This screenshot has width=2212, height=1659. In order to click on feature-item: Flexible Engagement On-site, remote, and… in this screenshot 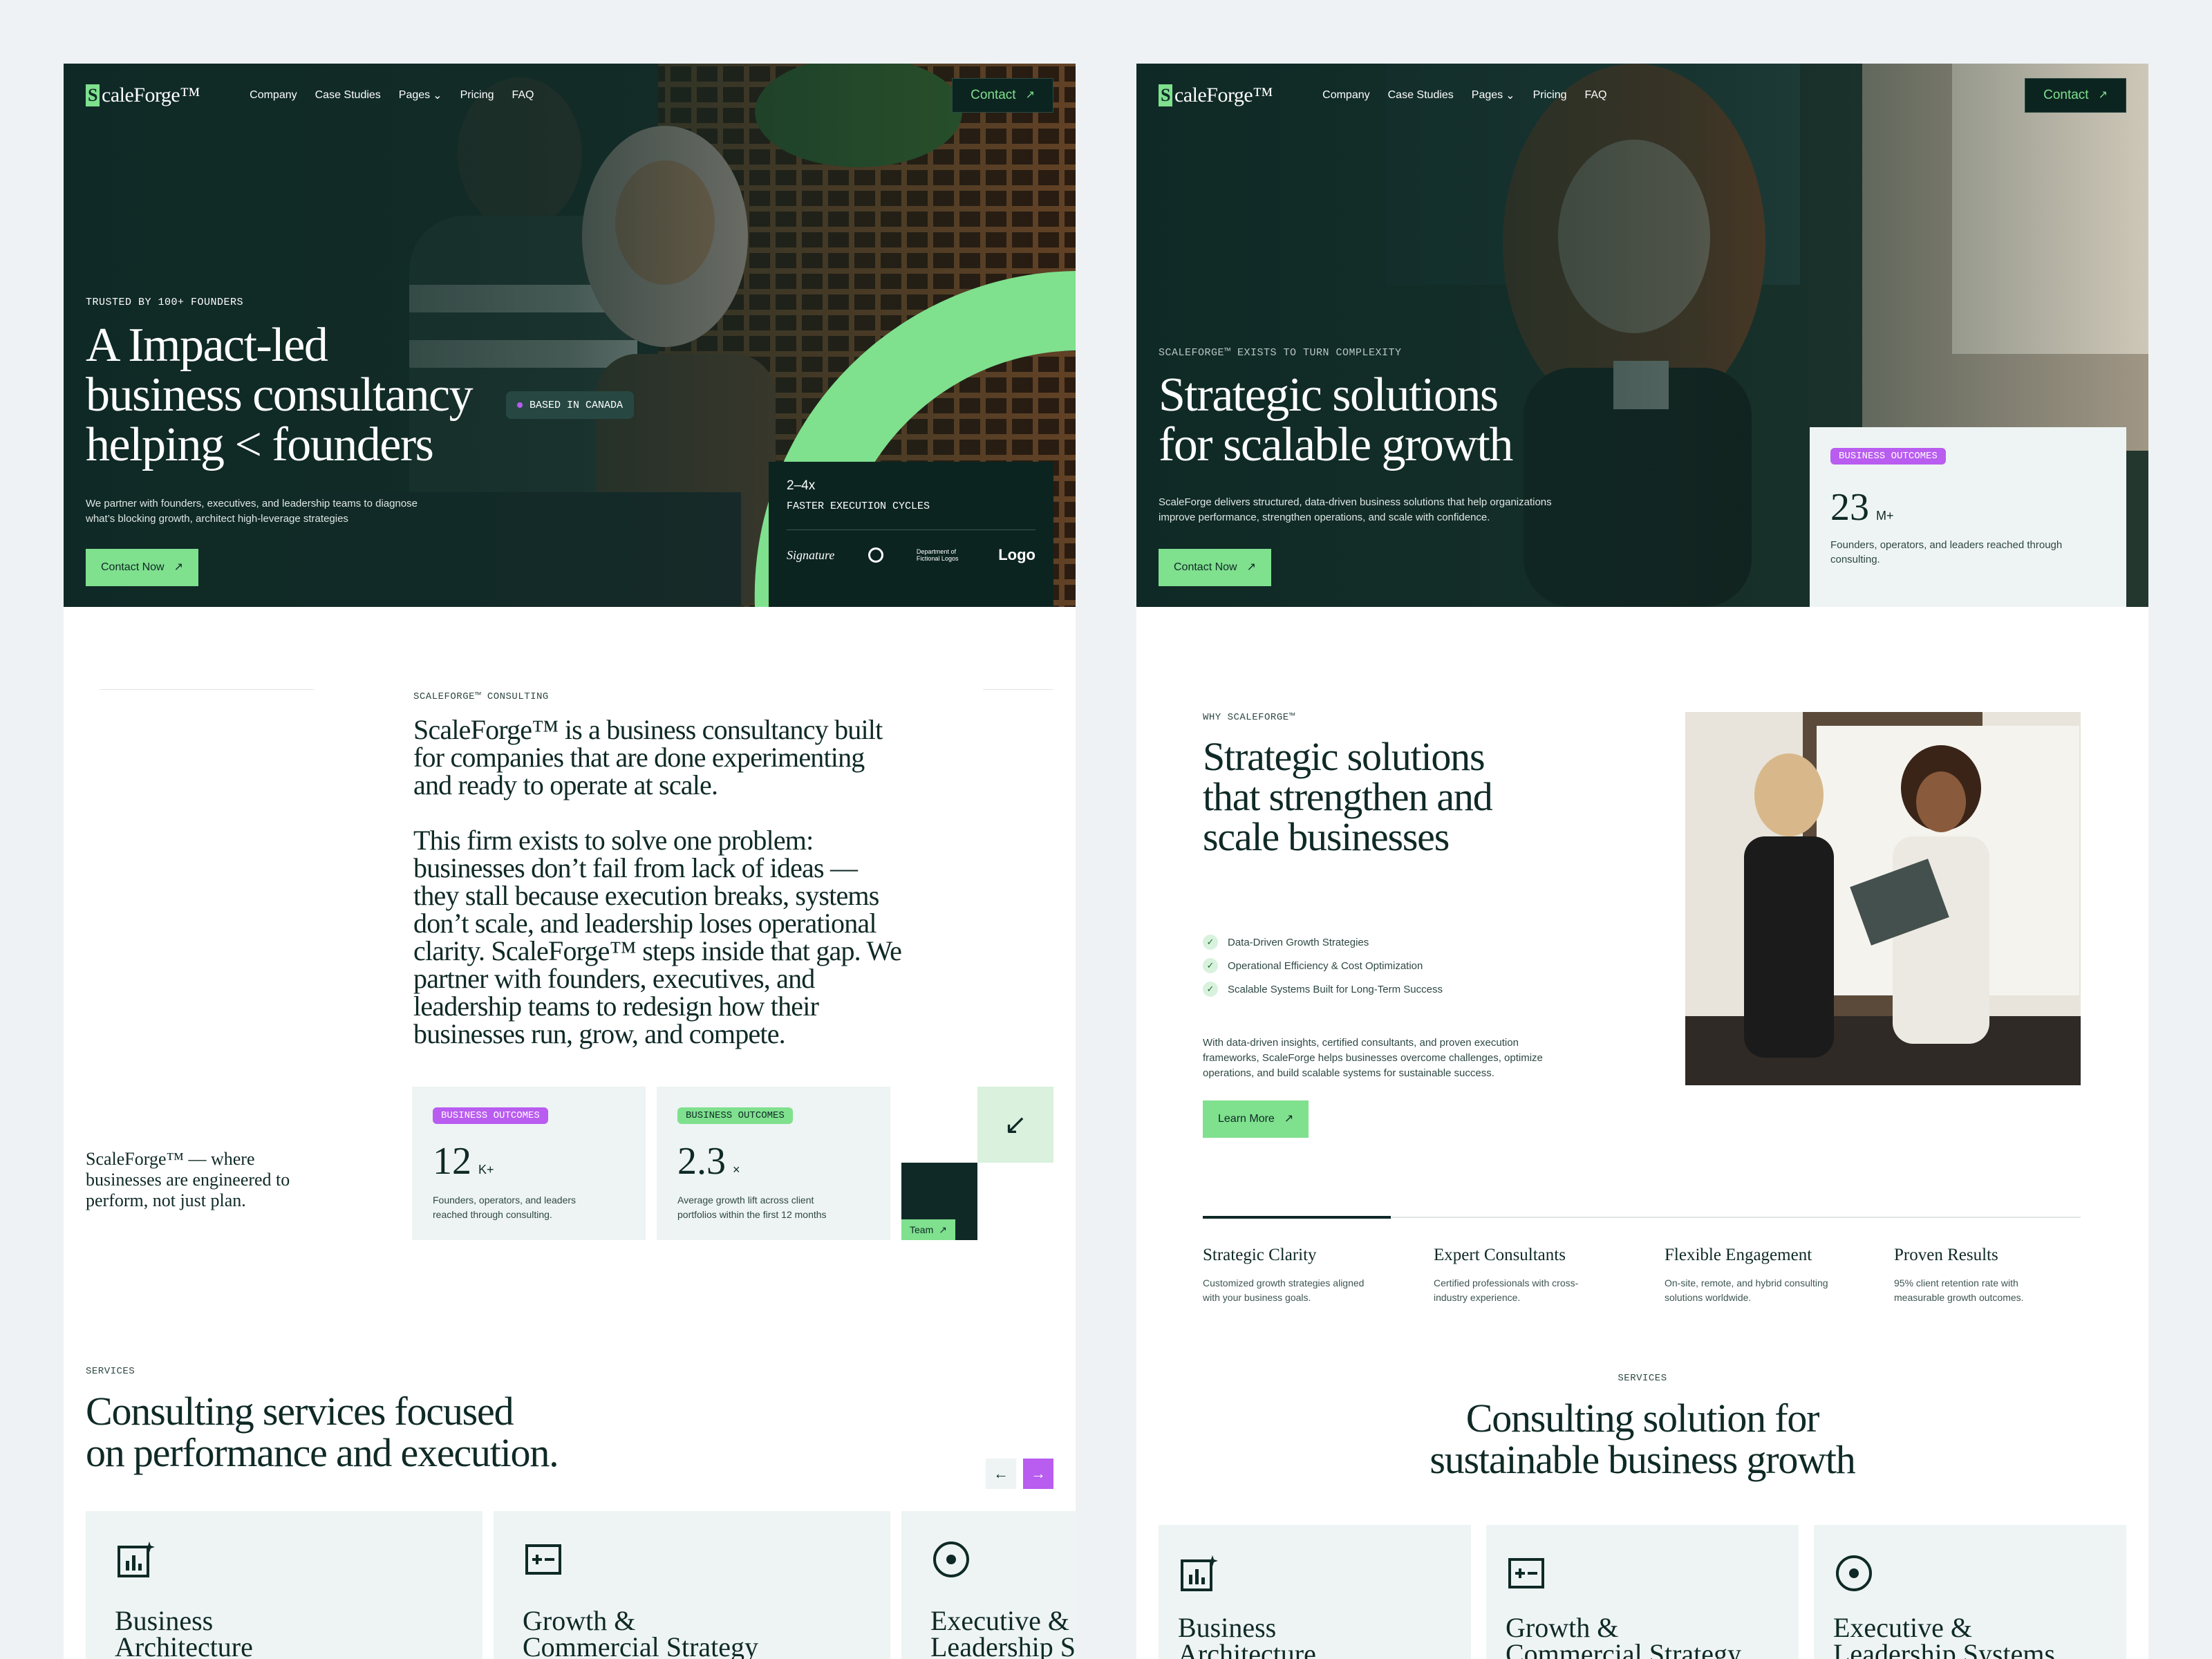, I will do `click(1746, 1274)`.